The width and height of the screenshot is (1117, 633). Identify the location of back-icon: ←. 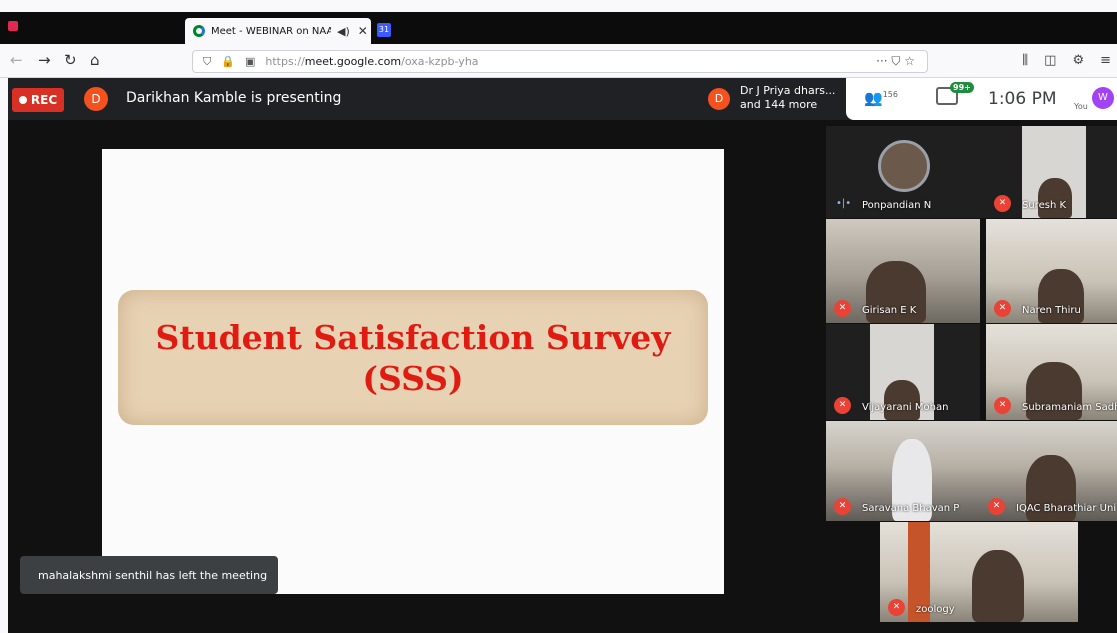
(16, 60).